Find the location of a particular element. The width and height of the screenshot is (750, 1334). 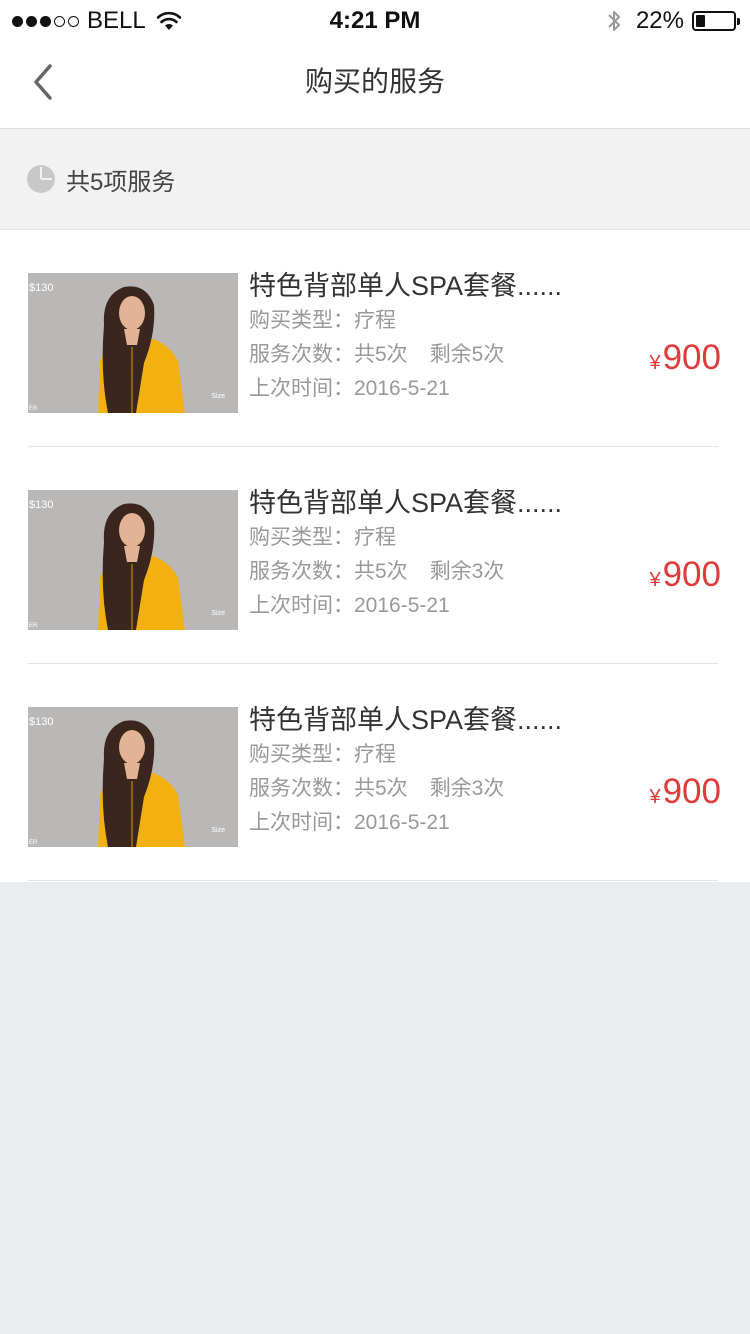

status-bar: BELL 4:21 PM 22% is located at coordinates (375, 21).